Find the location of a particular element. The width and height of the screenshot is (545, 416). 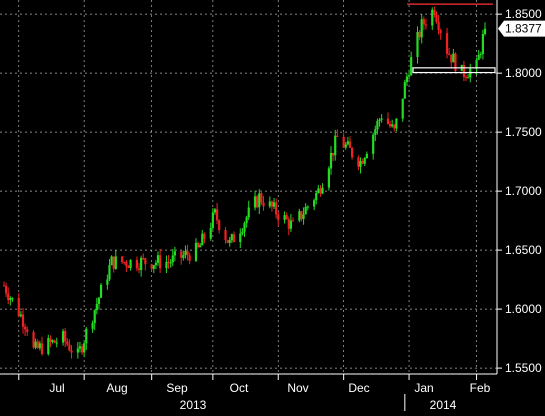

y-tick-label: 1.6500 is located at coordinates (523, 250).